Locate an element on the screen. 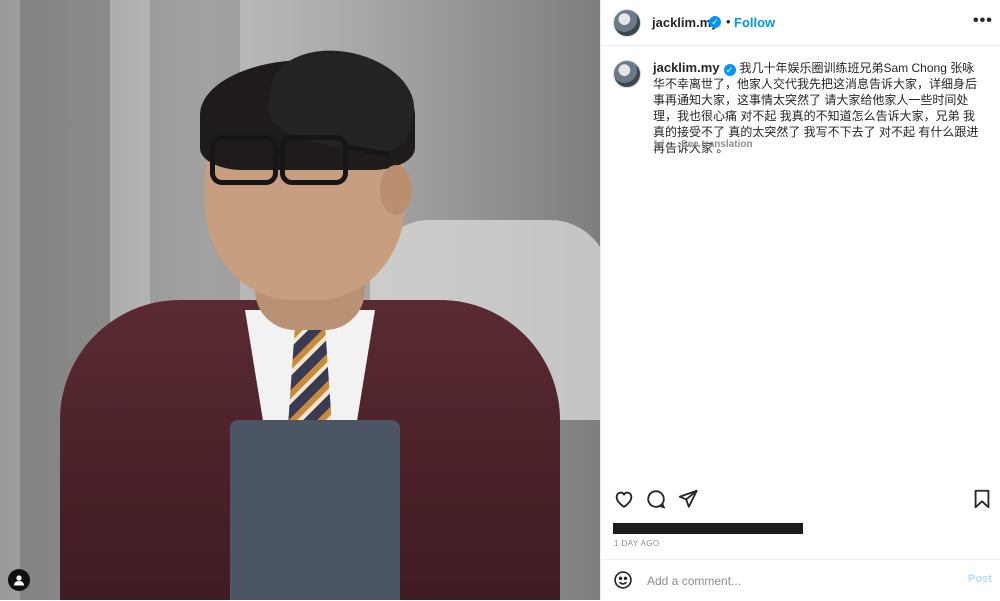 Image resolution: width=1000 pixels, height=601 pixels. post-date: 1 DAY AGO is located at coordinates (637, 543).